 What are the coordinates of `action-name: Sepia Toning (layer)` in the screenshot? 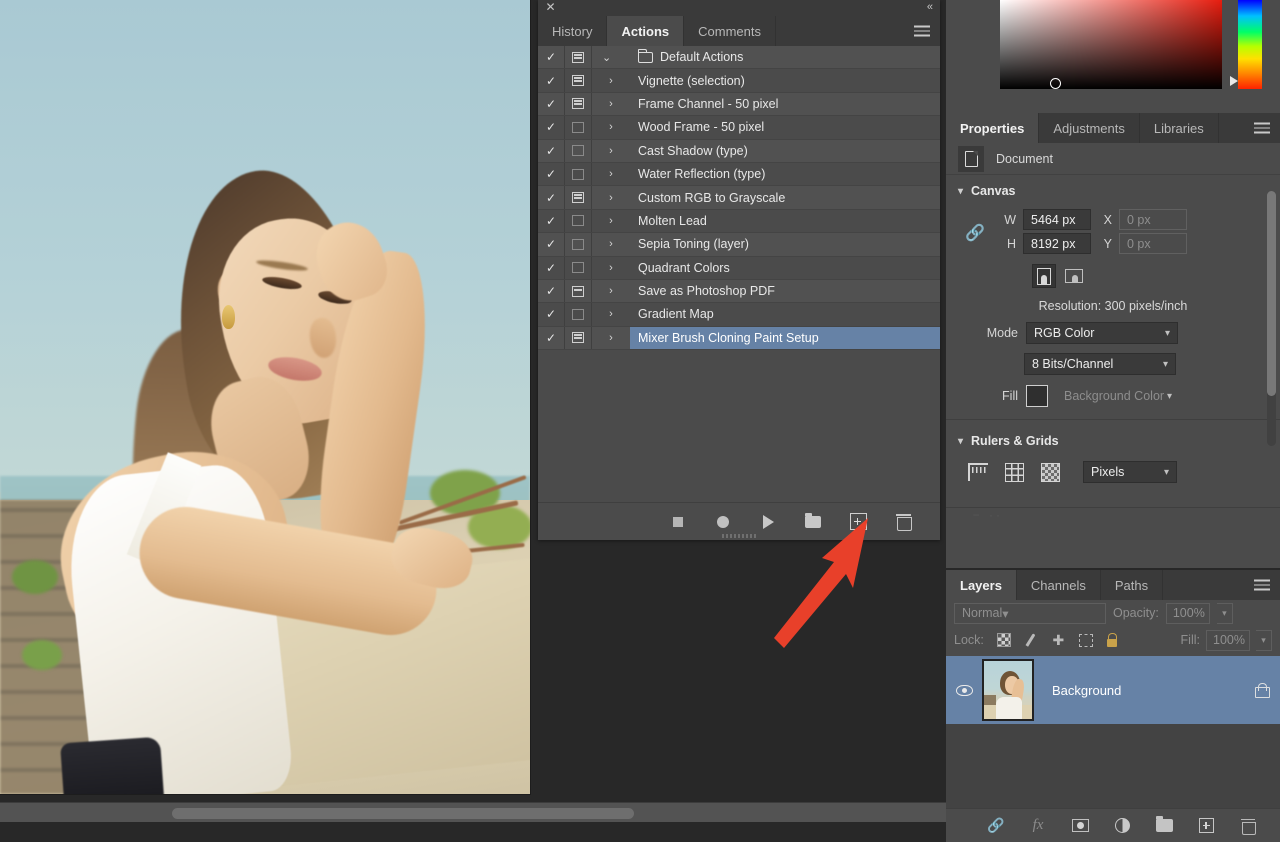 It's located at (785, 244).